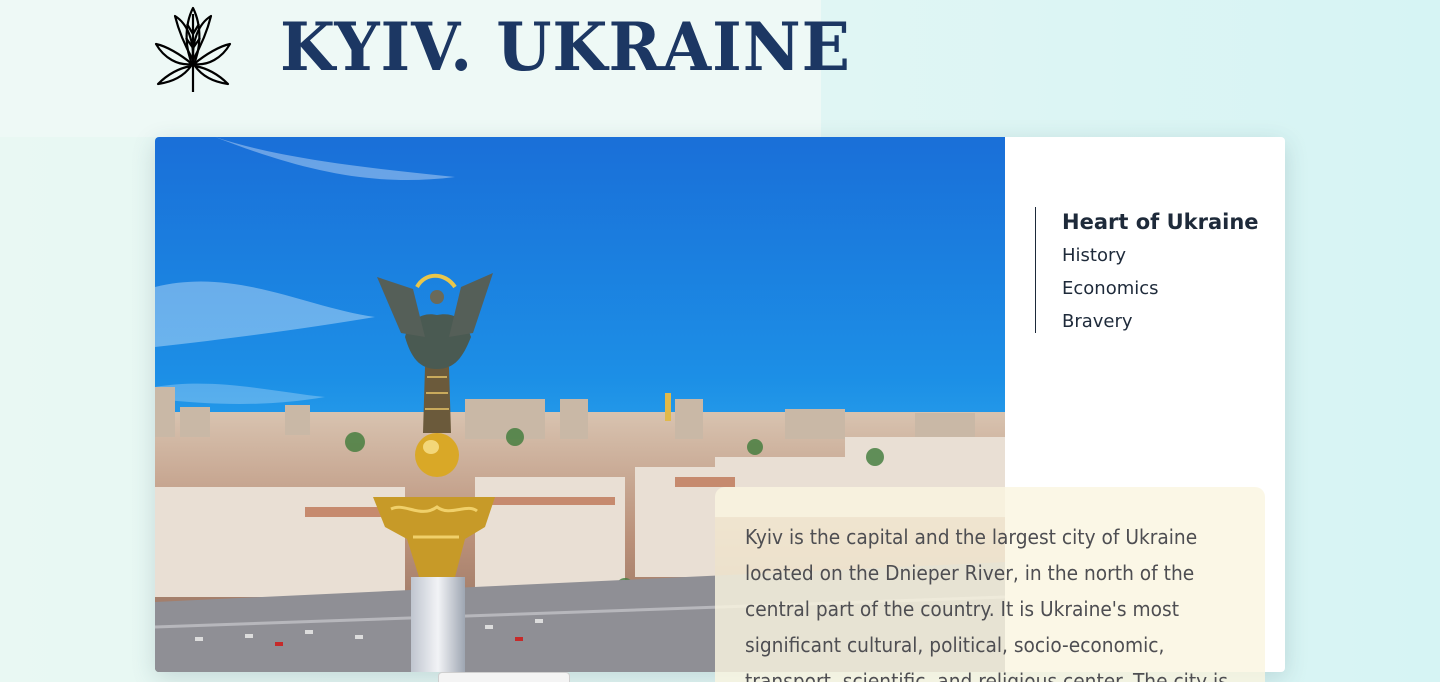 The image size is (1440, 682). What do you see at coordinates (565, 47) in the screenshot?
I see `site-title: KYIV. UKRAINE` at bounding box center [565, 47].